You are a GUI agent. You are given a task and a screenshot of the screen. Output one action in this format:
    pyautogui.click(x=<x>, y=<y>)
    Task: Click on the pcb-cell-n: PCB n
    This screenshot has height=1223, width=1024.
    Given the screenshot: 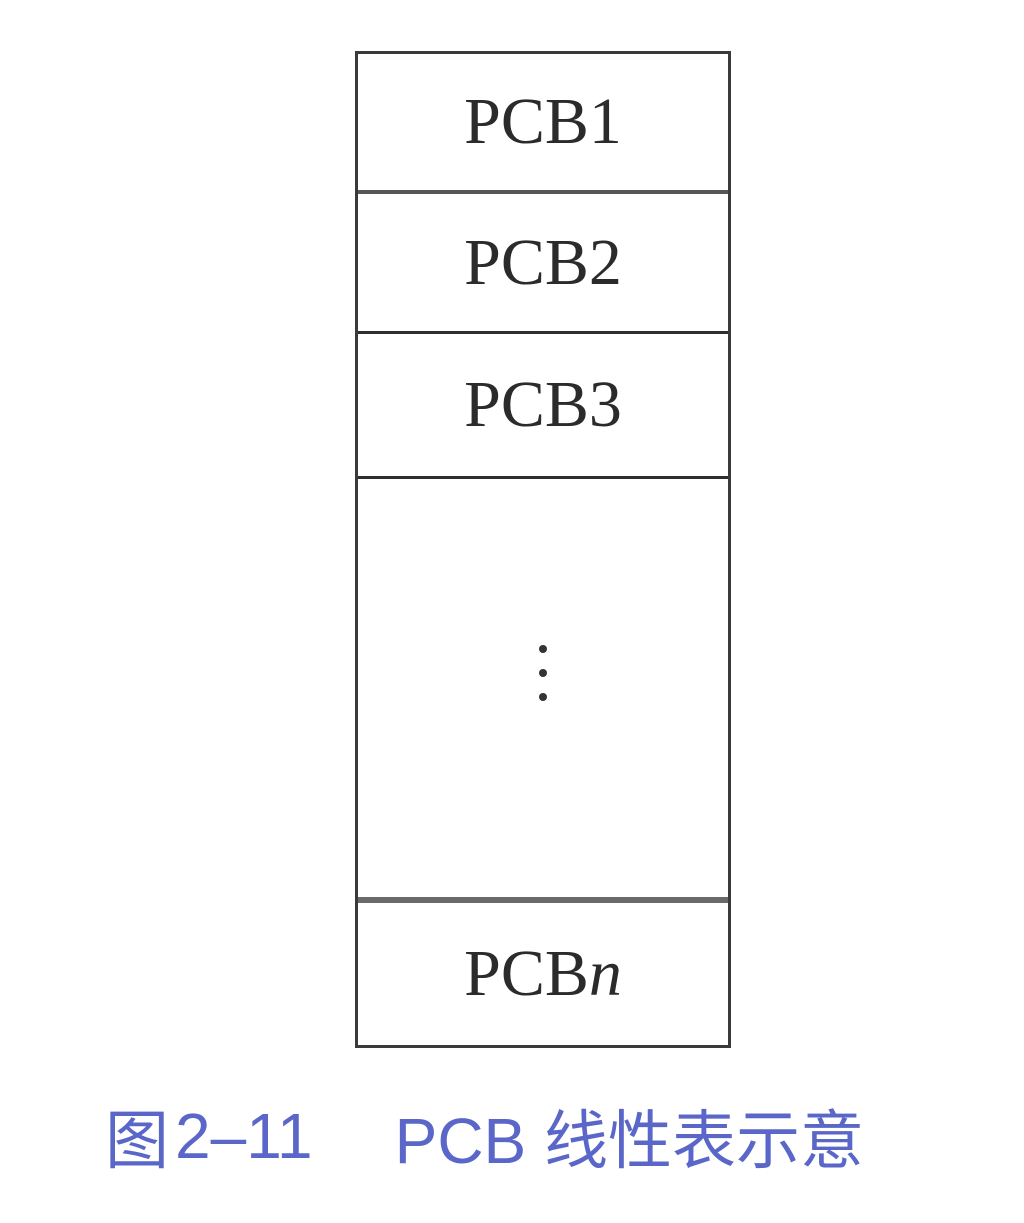 What is the action you would take?
    pyautogui.click(x=543, y=974)
    